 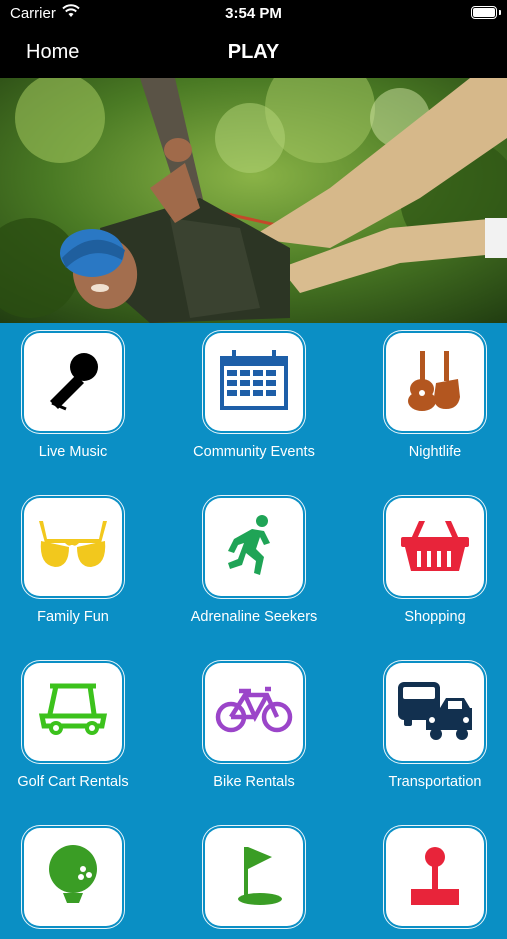 I want to click on tile-transportation: Transportation, so click(x=426, y=721).